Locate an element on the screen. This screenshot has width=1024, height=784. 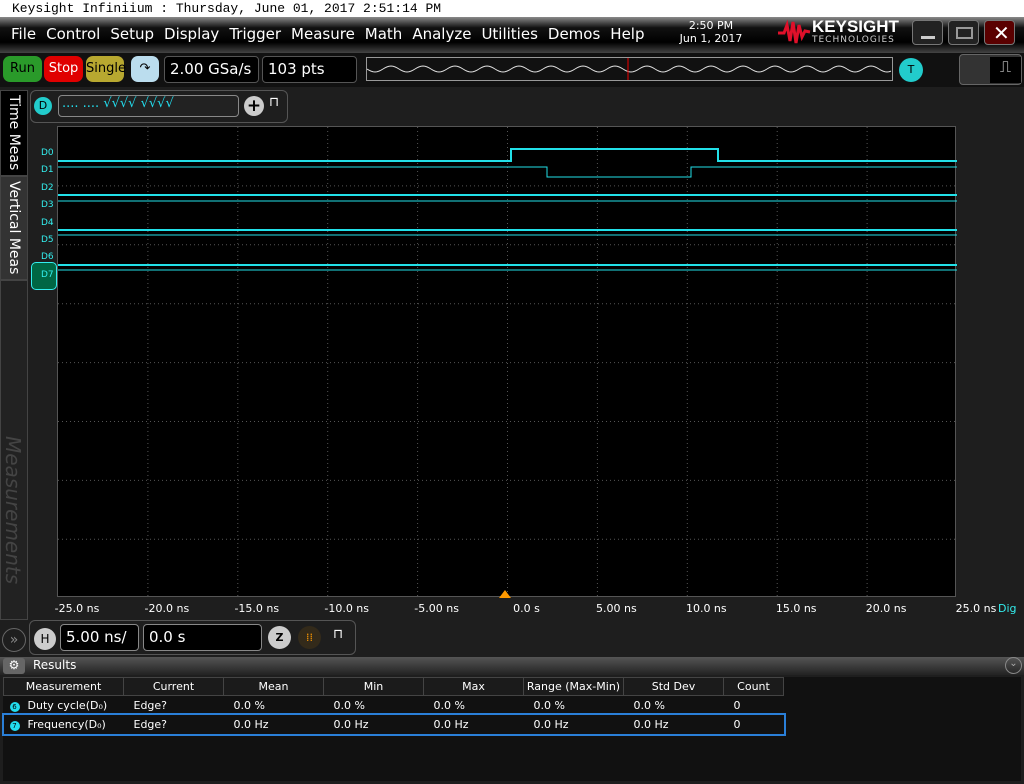
cell: Edge? is located at coordinates (174, 724).